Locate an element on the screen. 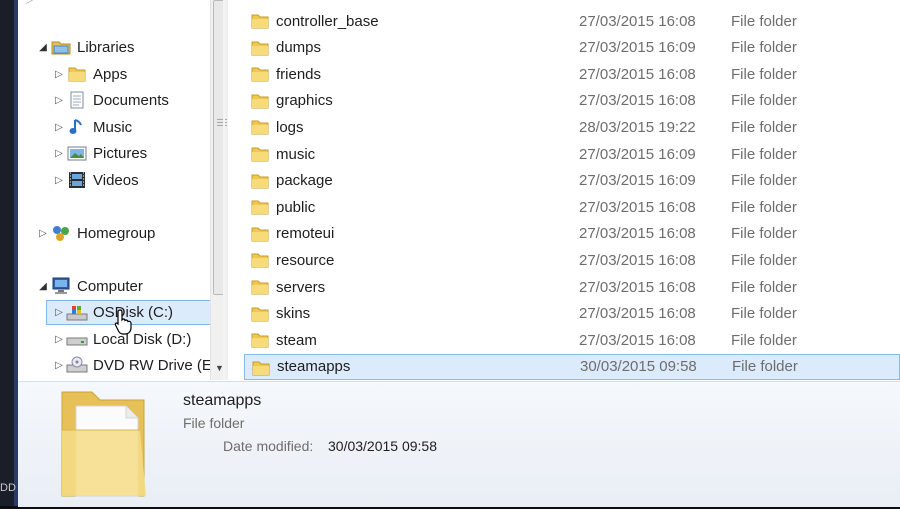  nav-item-label: Pictures is located at coordinates (120, 153).